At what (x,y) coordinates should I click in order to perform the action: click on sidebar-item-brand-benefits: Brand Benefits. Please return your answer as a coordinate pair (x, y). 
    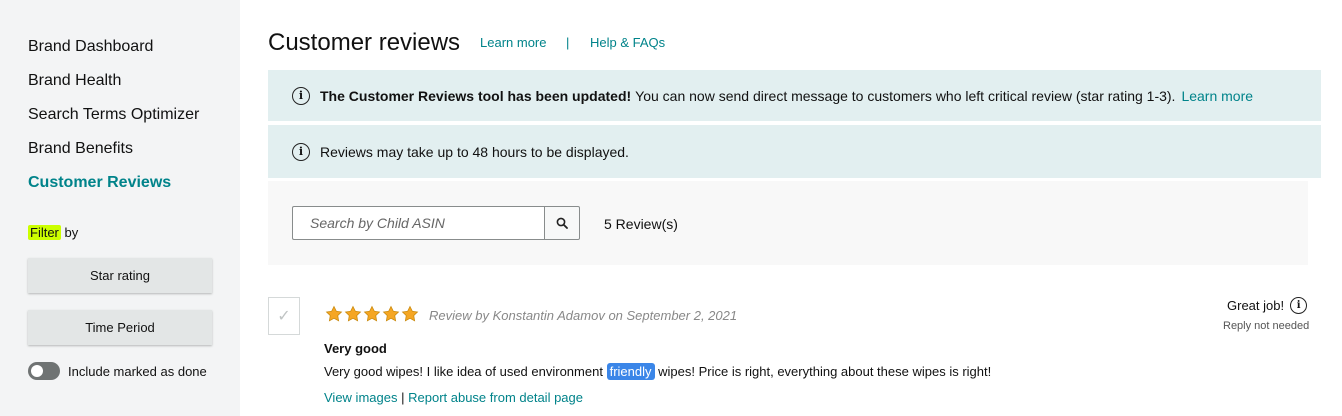
    Looking at the image, I should click on (80, 149).